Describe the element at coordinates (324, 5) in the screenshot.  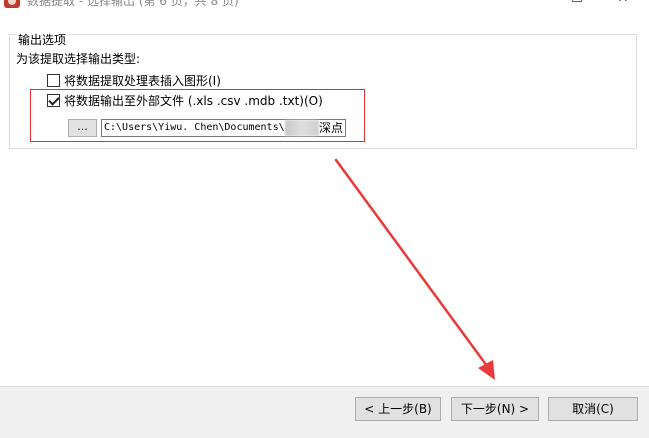
I see `title-bar: 数据提取 - 选择输出 (第 6 页，共 8 页) — ☐ ✕` at that location.